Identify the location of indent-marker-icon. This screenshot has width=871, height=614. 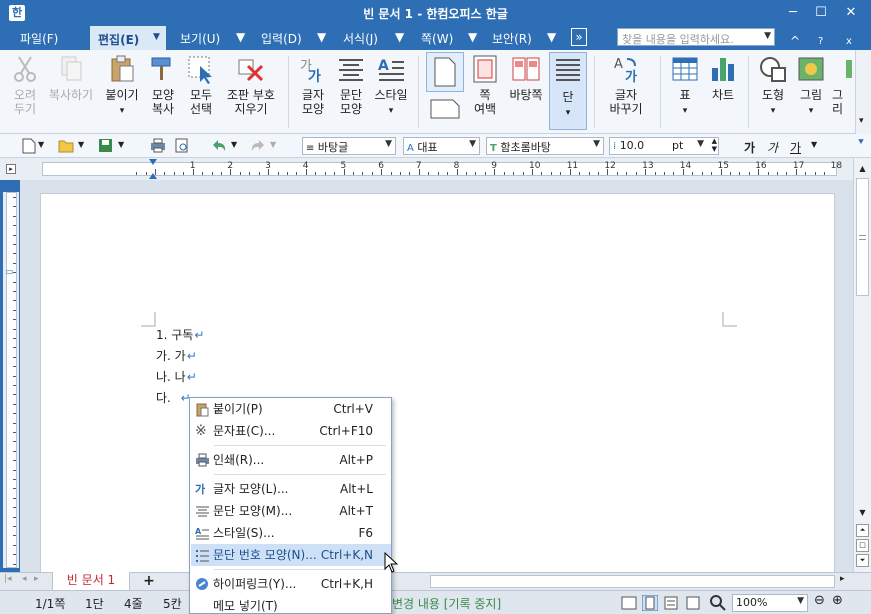
(153, 169).